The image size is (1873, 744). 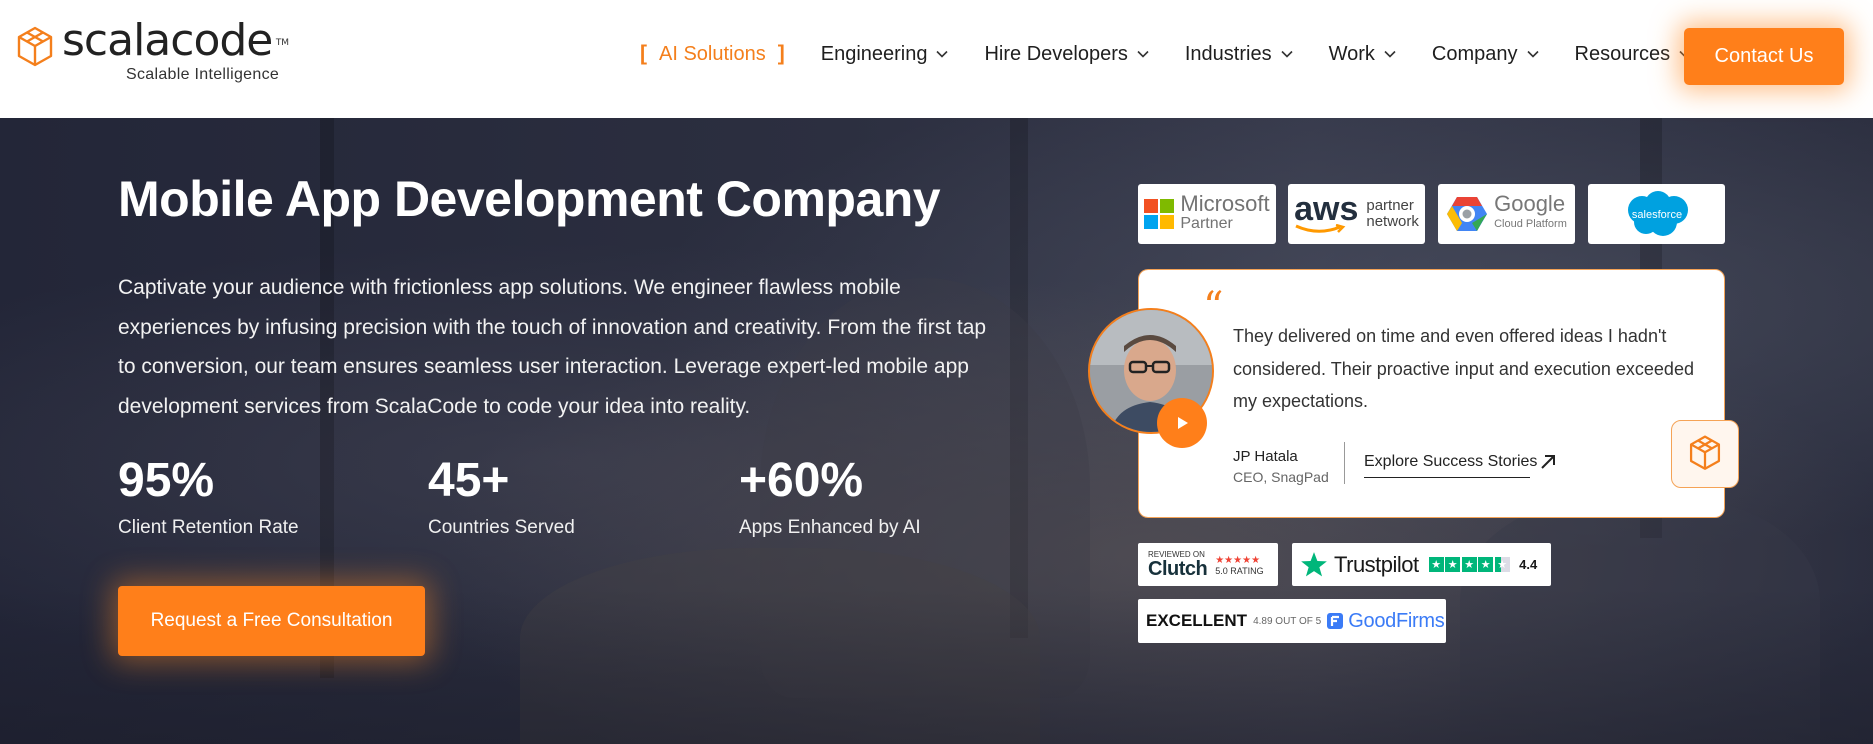 What do you see at coordinates (1326, 209) in the screenshot?
I see `aws-name: aws` at bounding box center [1326, 209].